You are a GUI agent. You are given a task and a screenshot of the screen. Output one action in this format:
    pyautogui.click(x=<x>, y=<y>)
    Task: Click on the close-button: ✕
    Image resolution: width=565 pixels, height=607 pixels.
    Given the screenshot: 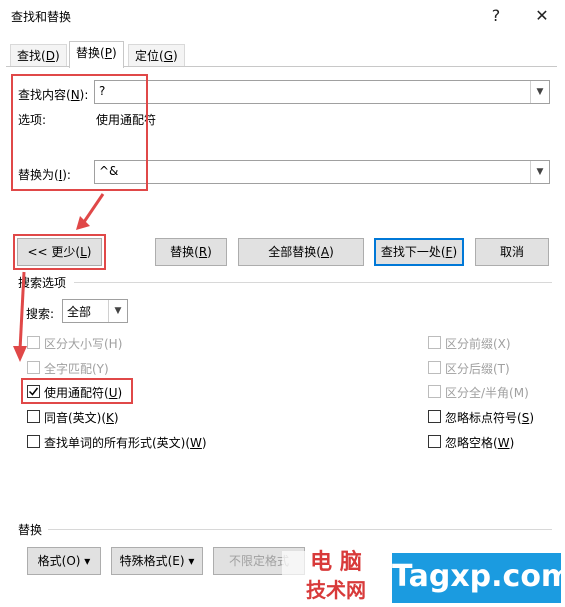 What is the action you would take?
    pyautogui.click(x=542, y=16)
    